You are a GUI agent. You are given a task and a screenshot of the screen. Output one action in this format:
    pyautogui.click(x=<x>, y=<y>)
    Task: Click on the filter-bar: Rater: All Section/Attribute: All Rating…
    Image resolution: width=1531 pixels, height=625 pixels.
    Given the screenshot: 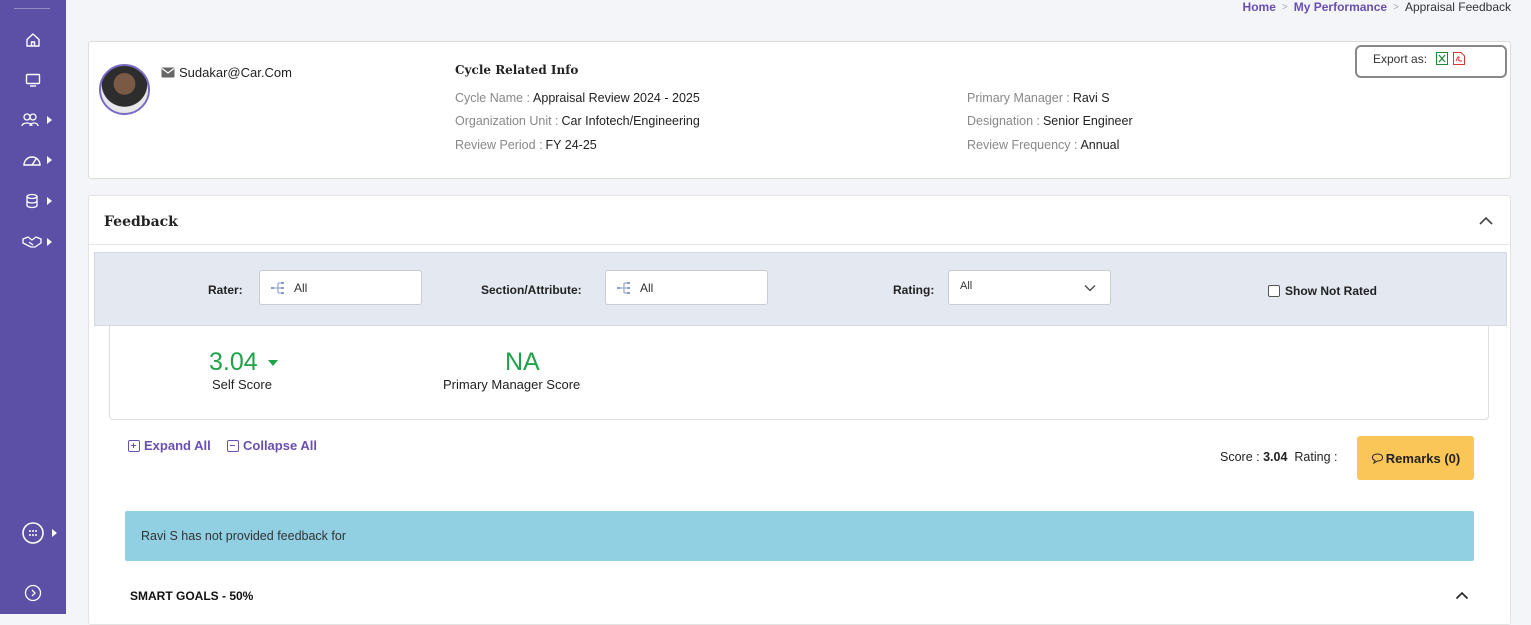 What is the action you would take?
    pyautogui.click(x=800, y=289)
    